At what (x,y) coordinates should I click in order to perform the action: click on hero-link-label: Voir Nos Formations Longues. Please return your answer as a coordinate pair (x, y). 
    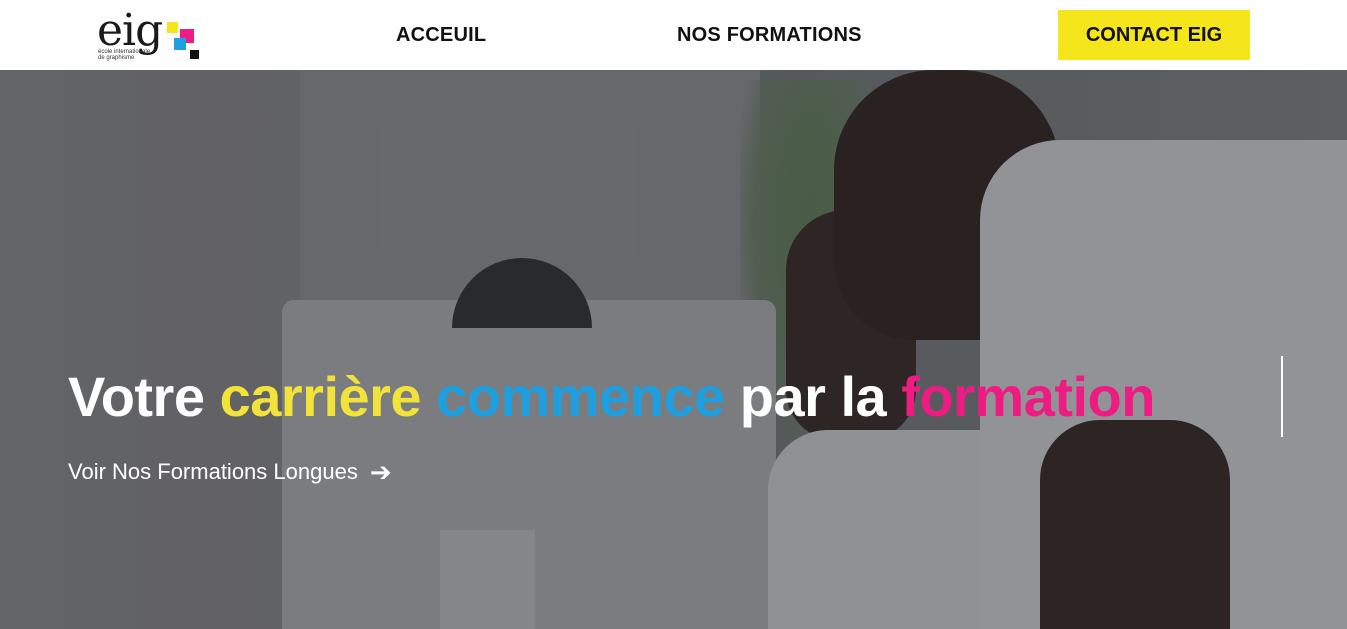
    Looking at the image, I should click on (213, 471).